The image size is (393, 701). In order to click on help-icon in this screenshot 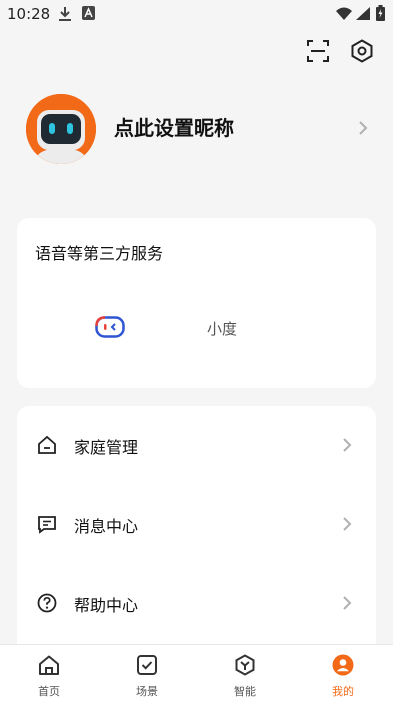, I will do `click(47, 603)`.